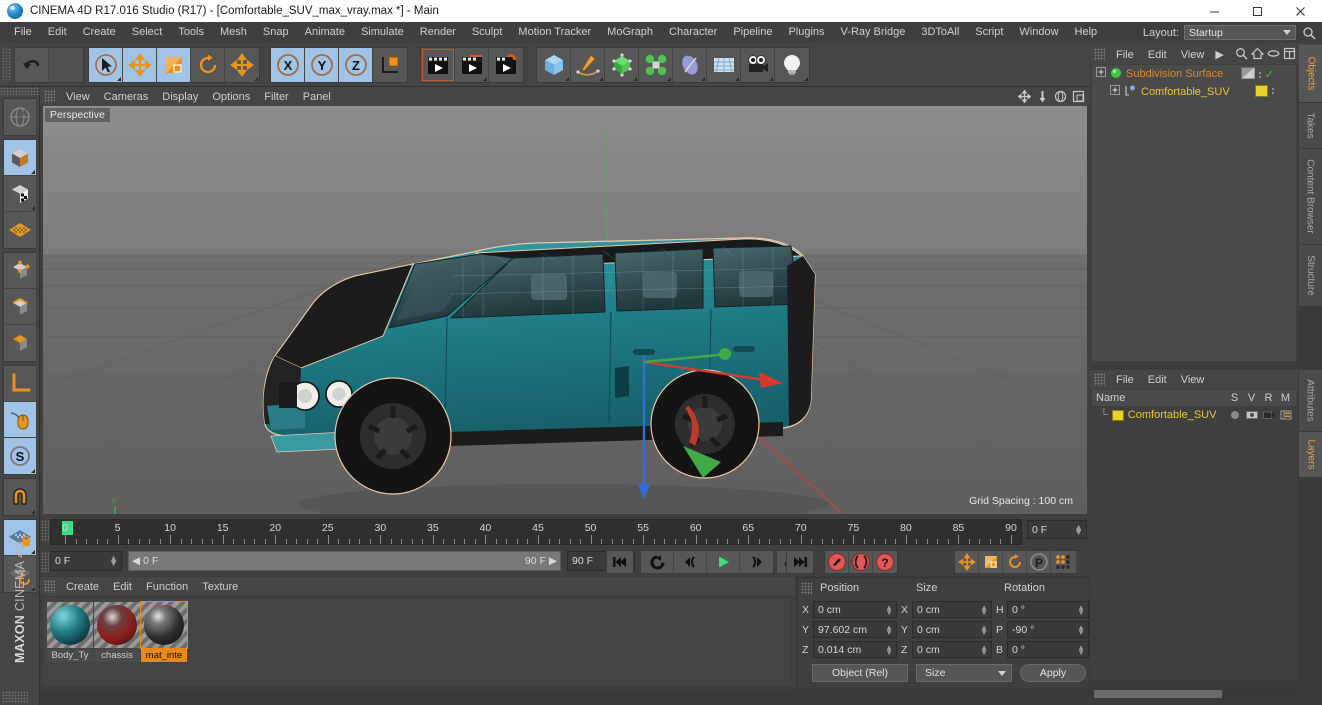 Image resolution: width=1322 pixels, height=705 pixels. Describe the element at coordinates (1053, 673) in the screenshot. I see `apply-button: Apply` at that location.